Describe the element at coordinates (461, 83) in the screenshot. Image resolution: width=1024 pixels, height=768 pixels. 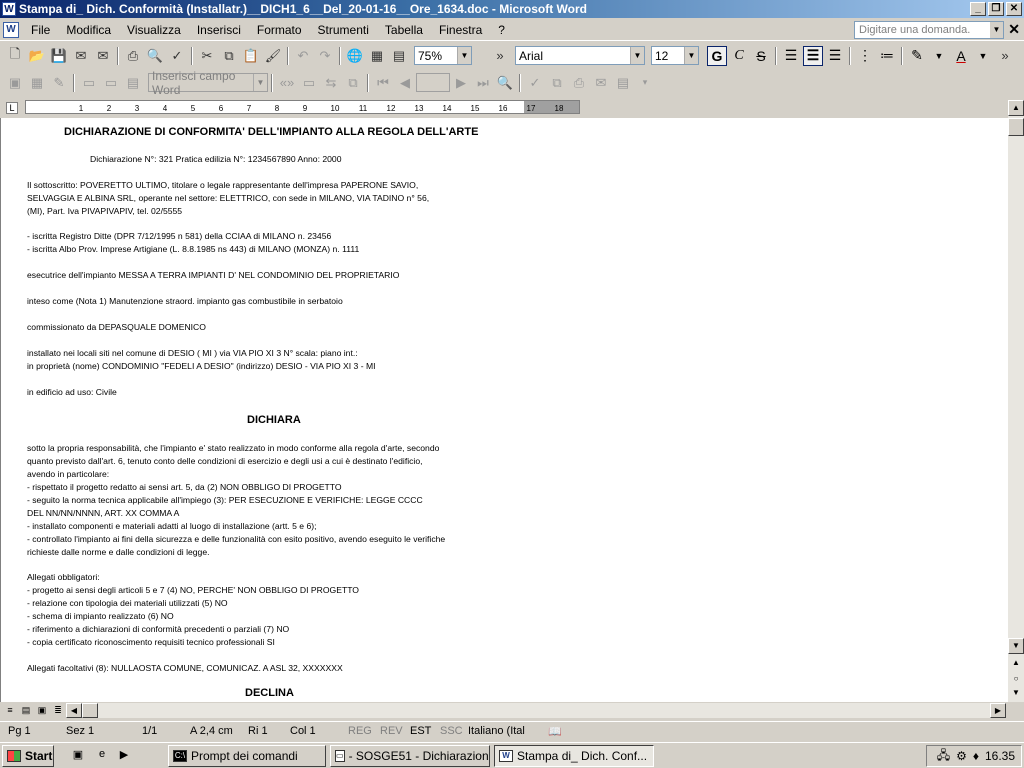
I see `next-record-icon: ▶` at that location.